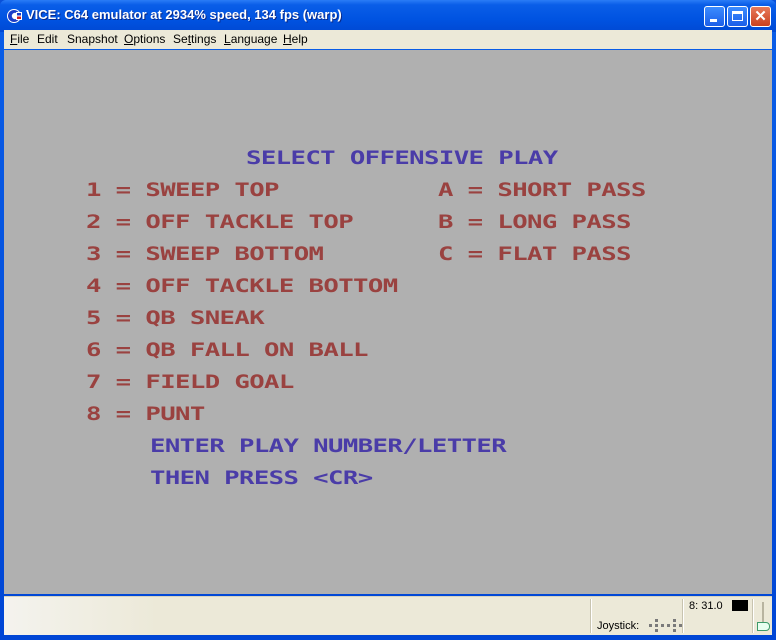 The image size is (776, 640). What do you see at coordinates (93, 382) in the screenshot?
I see `play-option-key: 7` at bounding box center [93, 382].